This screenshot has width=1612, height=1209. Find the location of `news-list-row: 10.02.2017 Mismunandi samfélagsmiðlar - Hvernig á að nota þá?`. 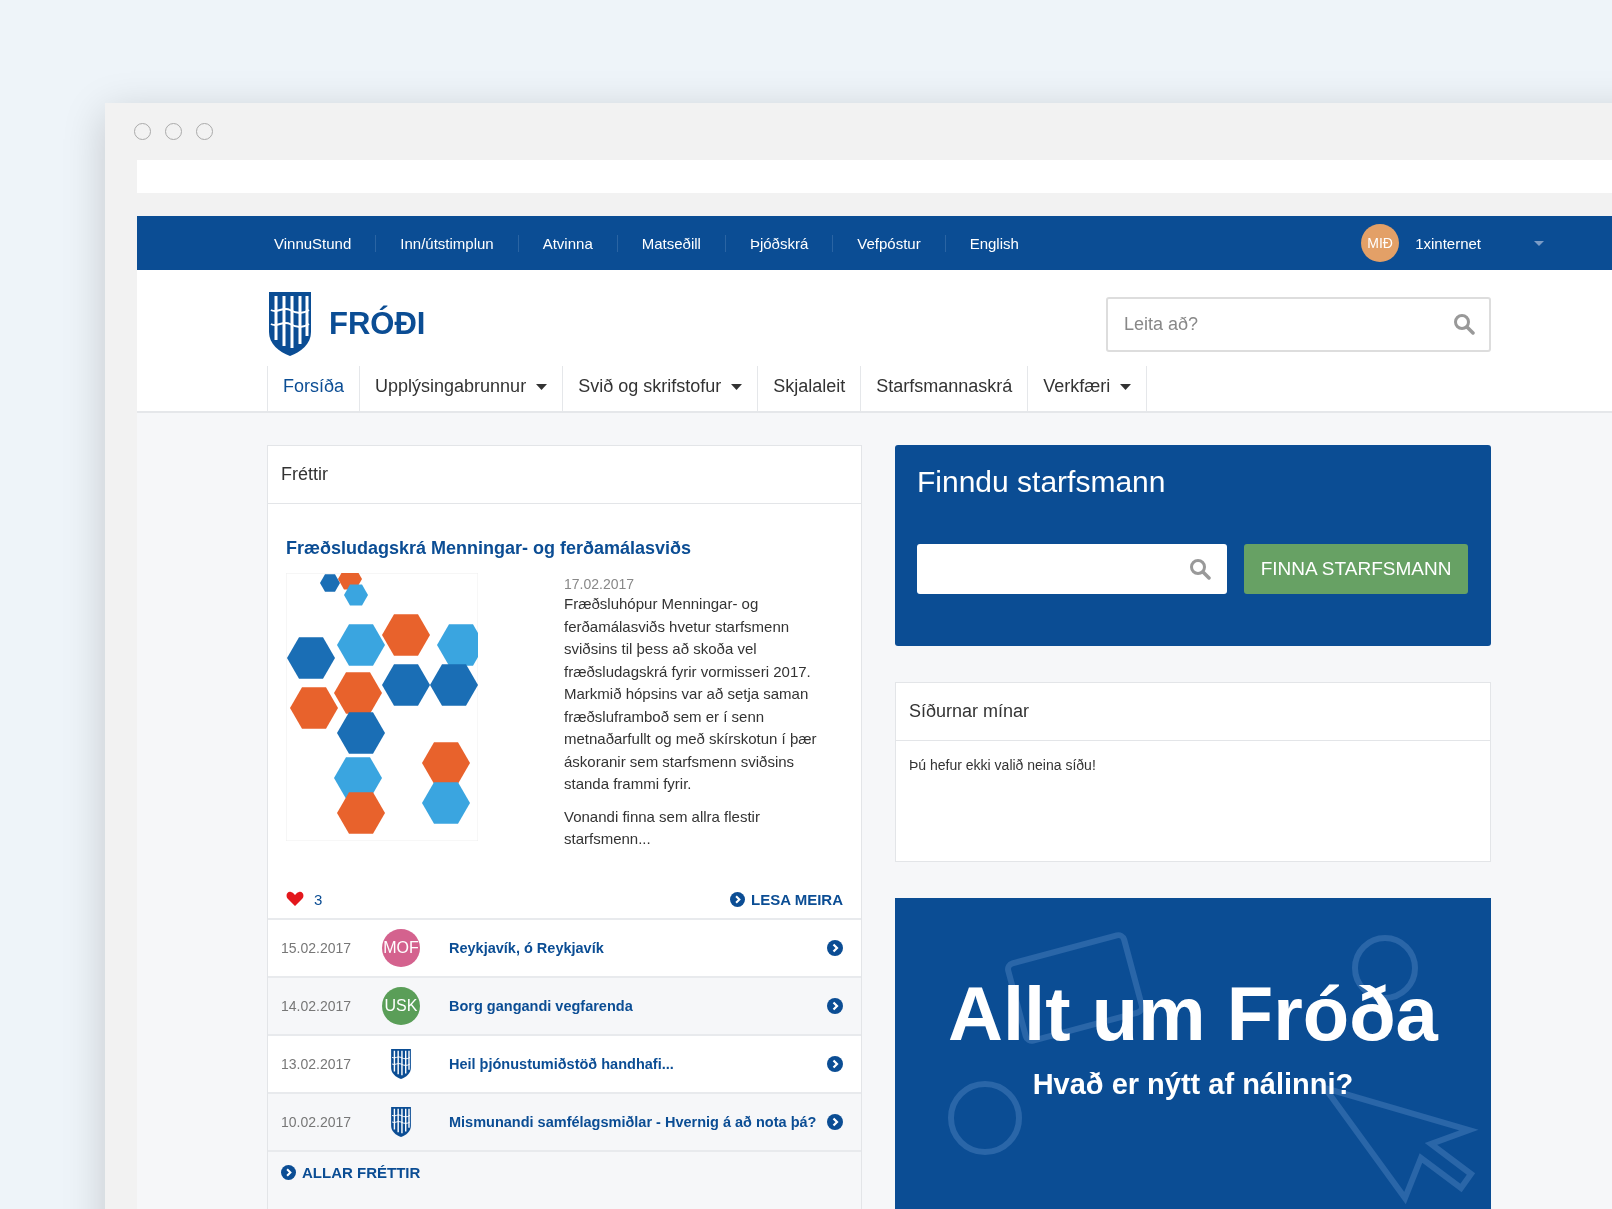

news-list-row: 10.02.2017 Mismunandi samfélagsmiðlar - Hvernig á að nota þá? is located at coordinates (564, 1120).